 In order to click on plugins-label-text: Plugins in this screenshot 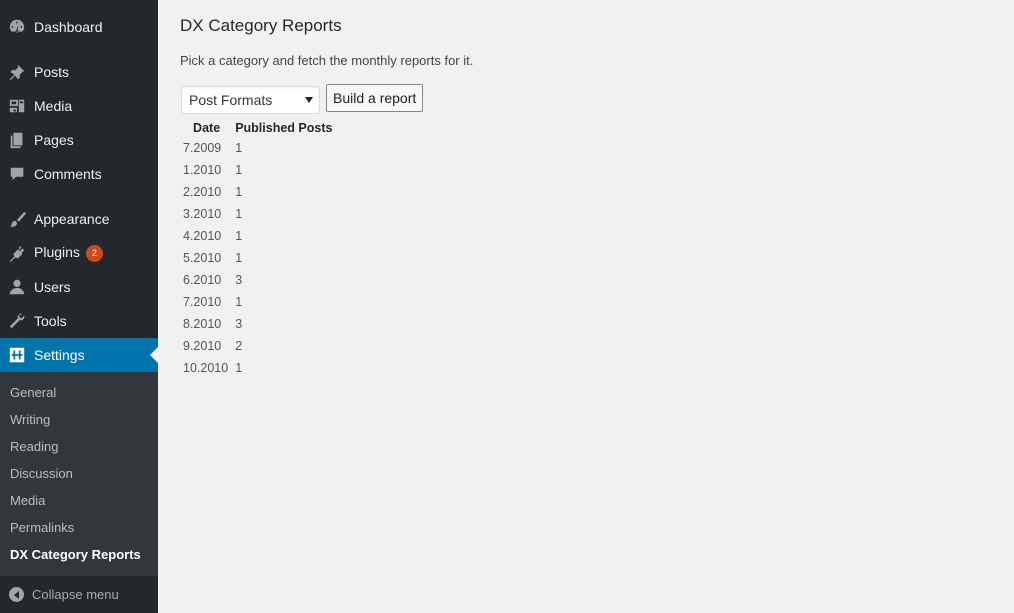, I will do `click(57, 252)`.